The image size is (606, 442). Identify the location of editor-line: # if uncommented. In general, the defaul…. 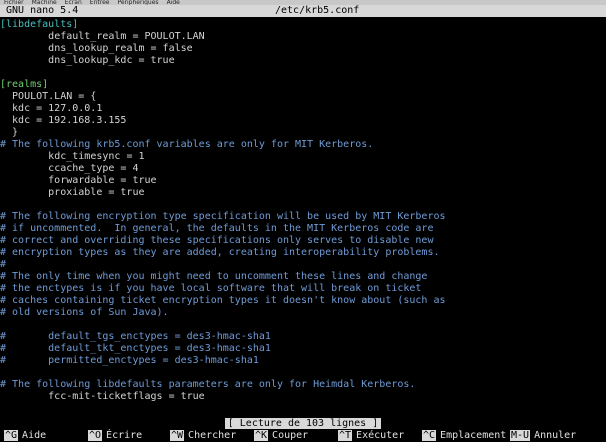
(303, 229).